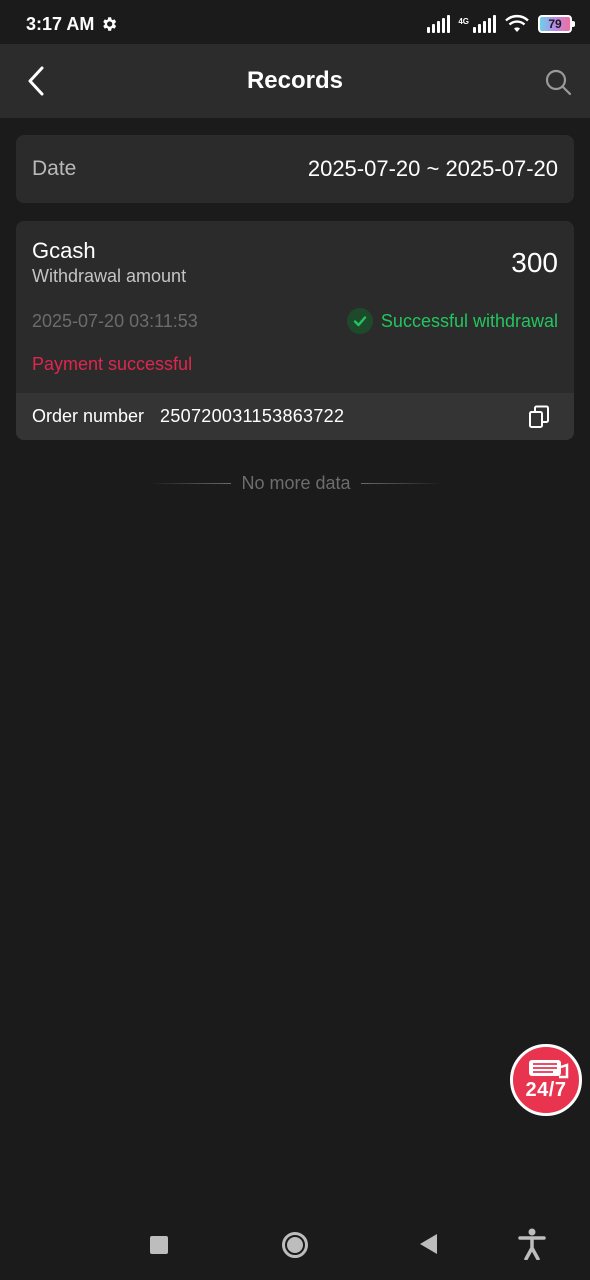  What do you see at coordinates (115, 321) in the screenshot?
I see `record-time: 2025-07-20 03:11:53` at bounding box center [115, 321].